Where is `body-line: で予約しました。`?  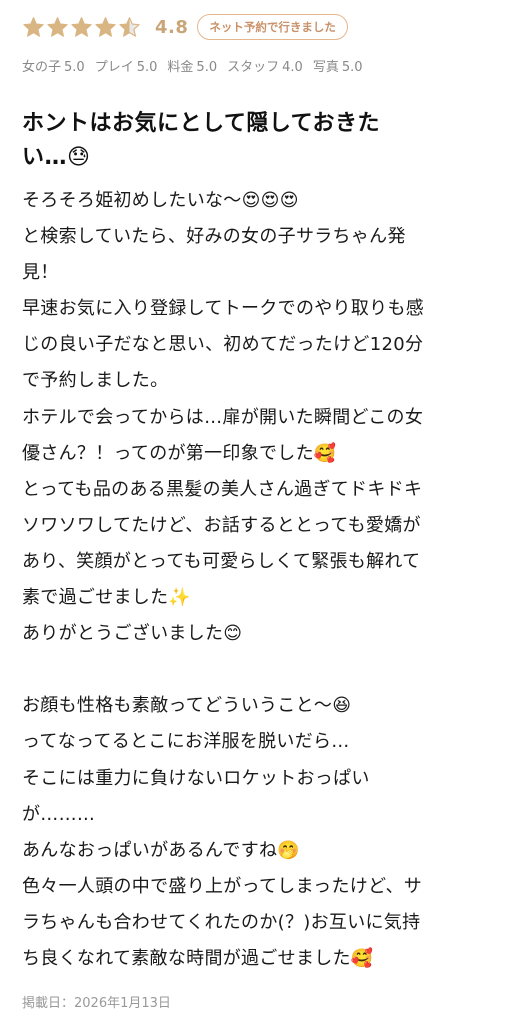 body-line: で予約しました。 is located at coordinates (95, 381).